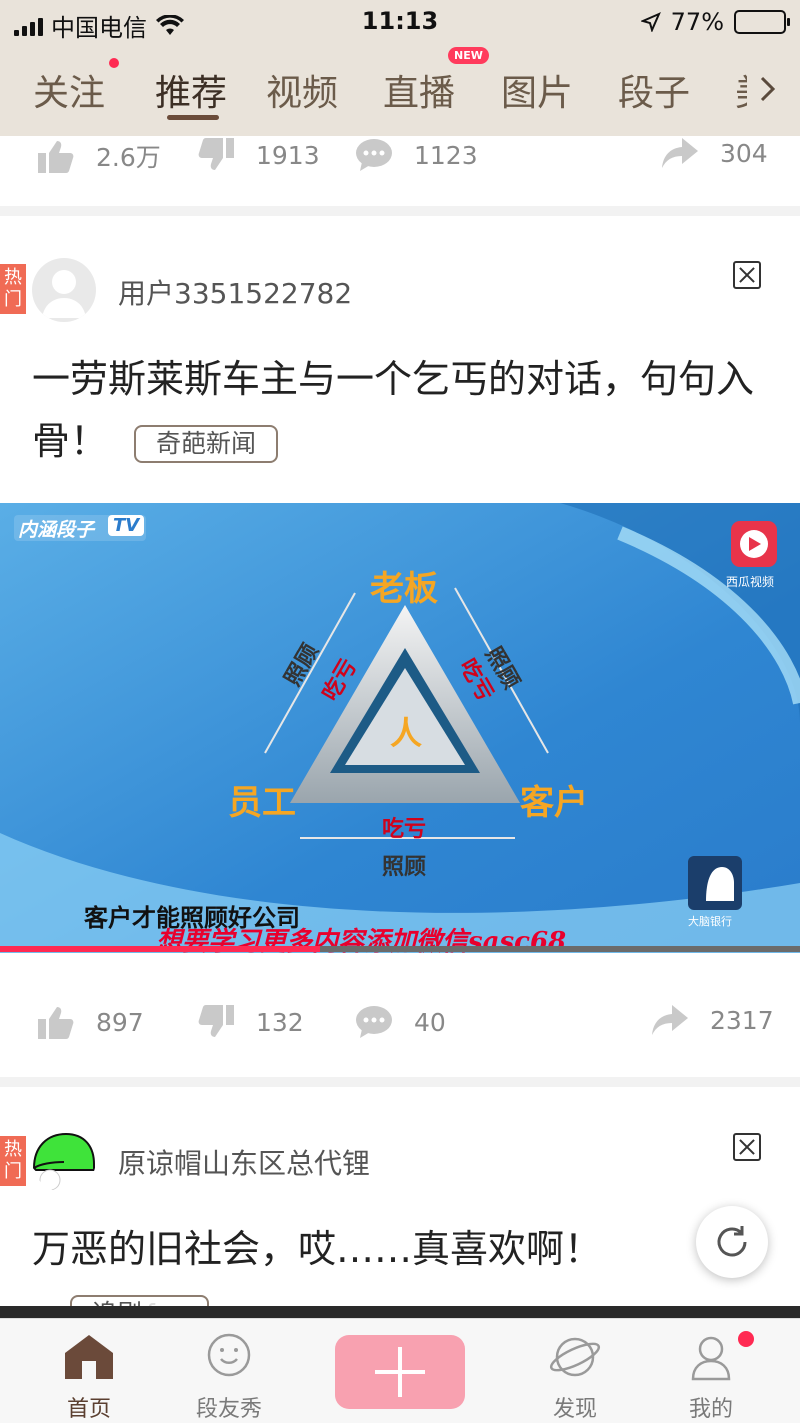 The height and width of the screenshot is (1423, 800). Describe the element at coordinates (406, 733) in the screenshot. I see `label-person: 人` at that location.